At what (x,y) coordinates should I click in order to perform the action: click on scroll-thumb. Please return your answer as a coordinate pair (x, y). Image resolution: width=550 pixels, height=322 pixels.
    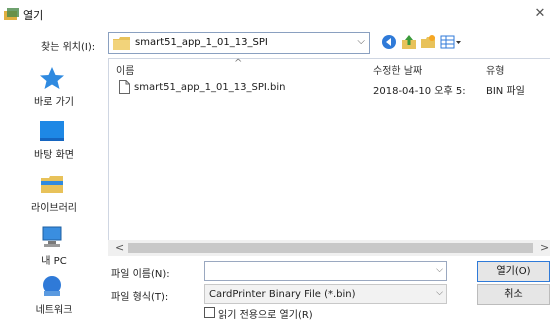
    Looking at the image, I should click on (330, 248).